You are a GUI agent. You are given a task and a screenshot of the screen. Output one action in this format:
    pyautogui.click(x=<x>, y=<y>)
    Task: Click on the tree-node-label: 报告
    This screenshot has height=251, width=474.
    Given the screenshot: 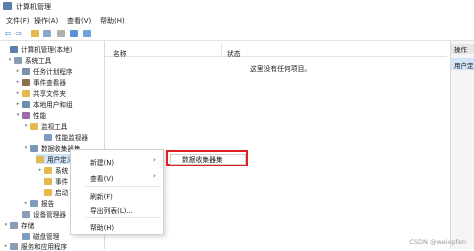 What is the action you would take?
    pyautogui.click(x=48, y=204)
    